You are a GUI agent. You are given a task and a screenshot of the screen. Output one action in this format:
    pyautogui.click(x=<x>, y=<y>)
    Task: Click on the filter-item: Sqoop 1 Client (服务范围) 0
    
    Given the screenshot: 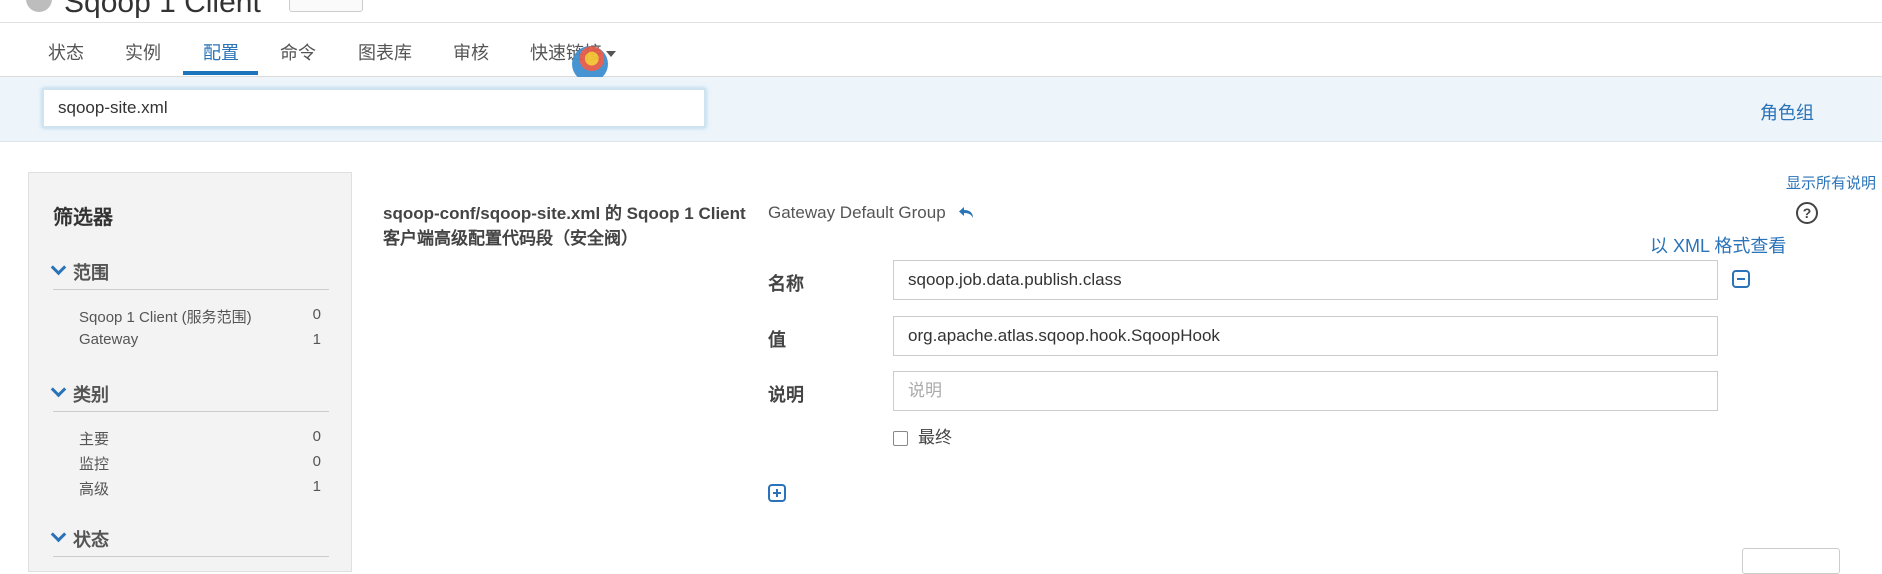 What is the action you would take?
    pyautogui.click(x=204, y=314)
    